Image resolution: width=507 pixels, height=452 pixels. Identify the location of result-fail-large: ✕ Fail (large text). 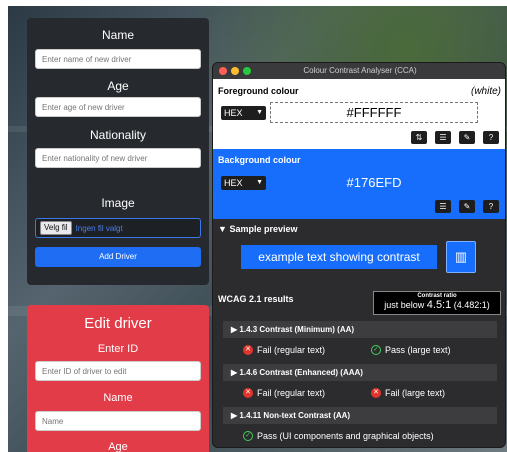
(408, 393).